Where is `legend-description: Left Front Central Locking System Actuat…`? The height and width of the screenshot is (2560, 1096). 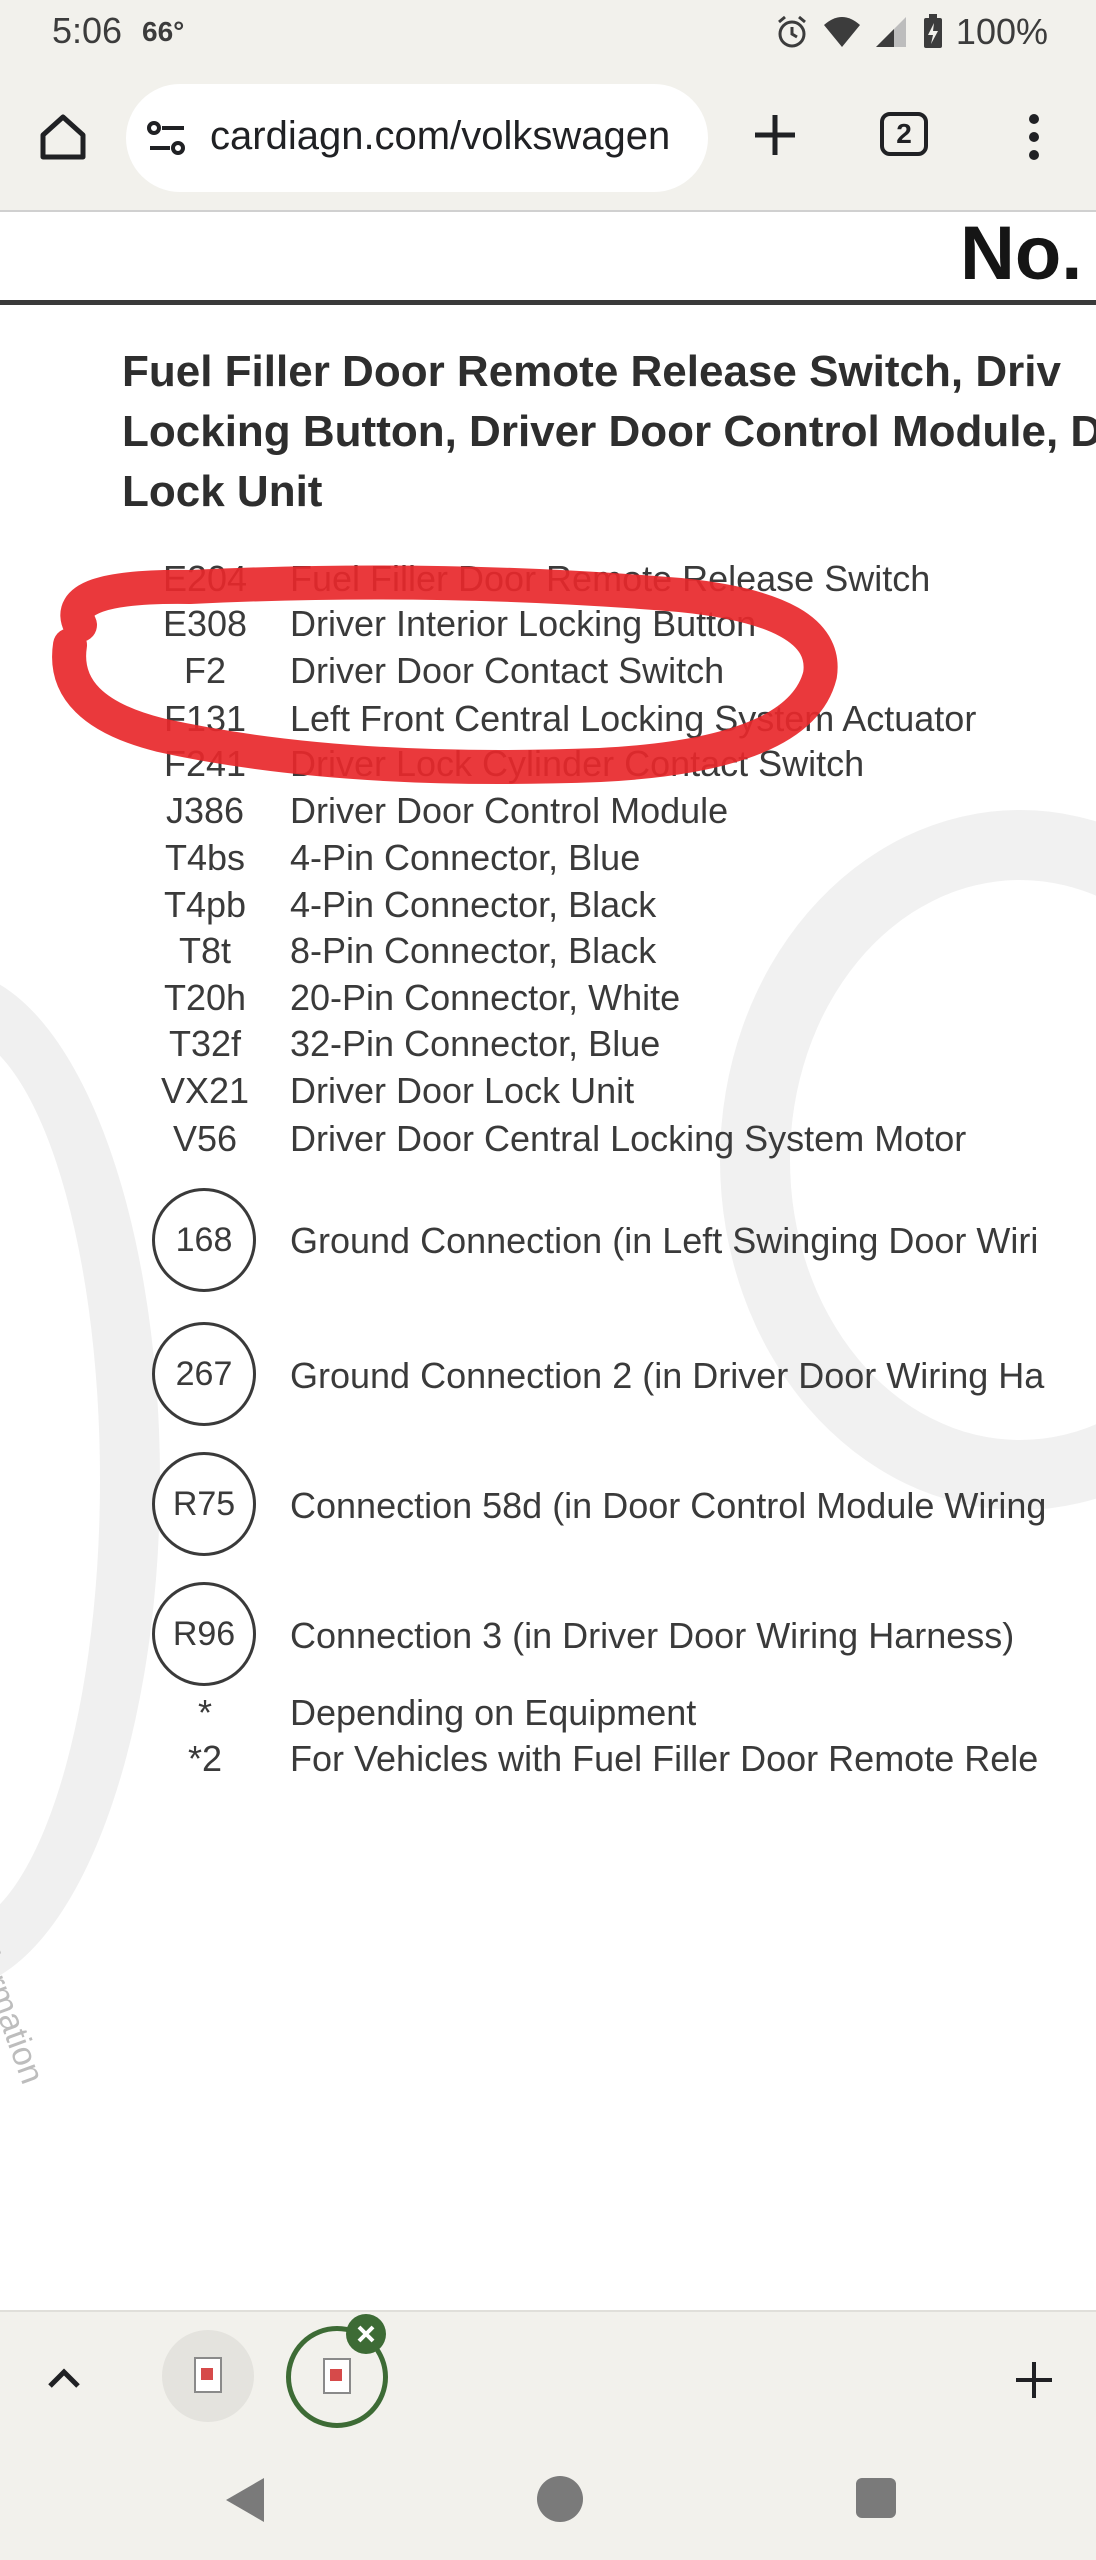
legend-description: Left Front Central Locking System Actuat… is located at coordinates (633, 718).